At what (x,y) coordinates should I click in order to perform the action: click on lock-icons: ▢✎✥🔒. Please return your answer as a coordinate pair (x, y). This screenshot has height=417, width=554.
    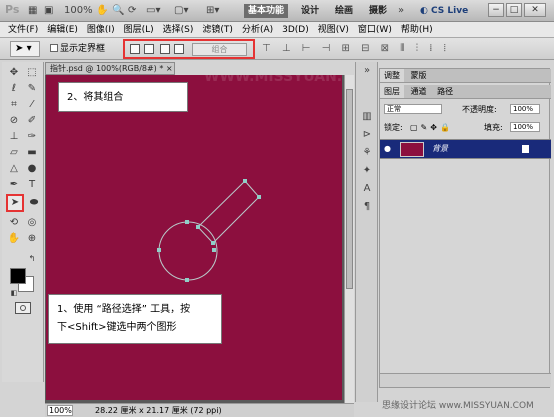
    Looking at the image, I should click on (431, 127).